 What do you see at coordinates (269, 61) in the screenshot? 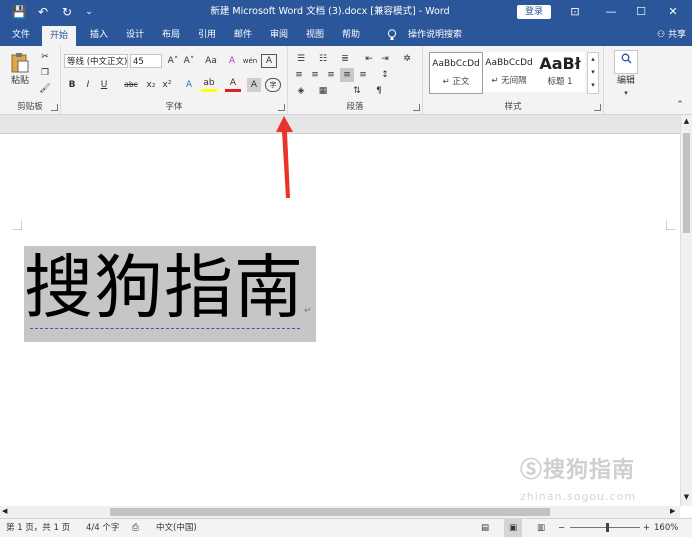
I see `character-border-icon: A` at bounding box center [269, 61].